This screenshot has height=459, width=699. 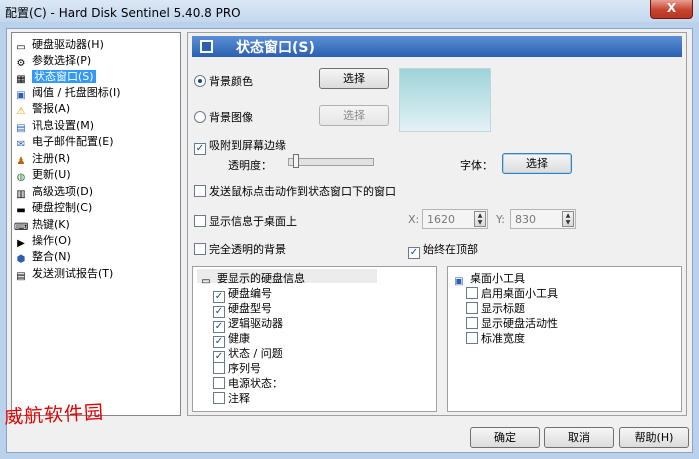 I want to click on sidebar-item-preferences: ⚙ 参数选择(P), so click(x=95, y=61).